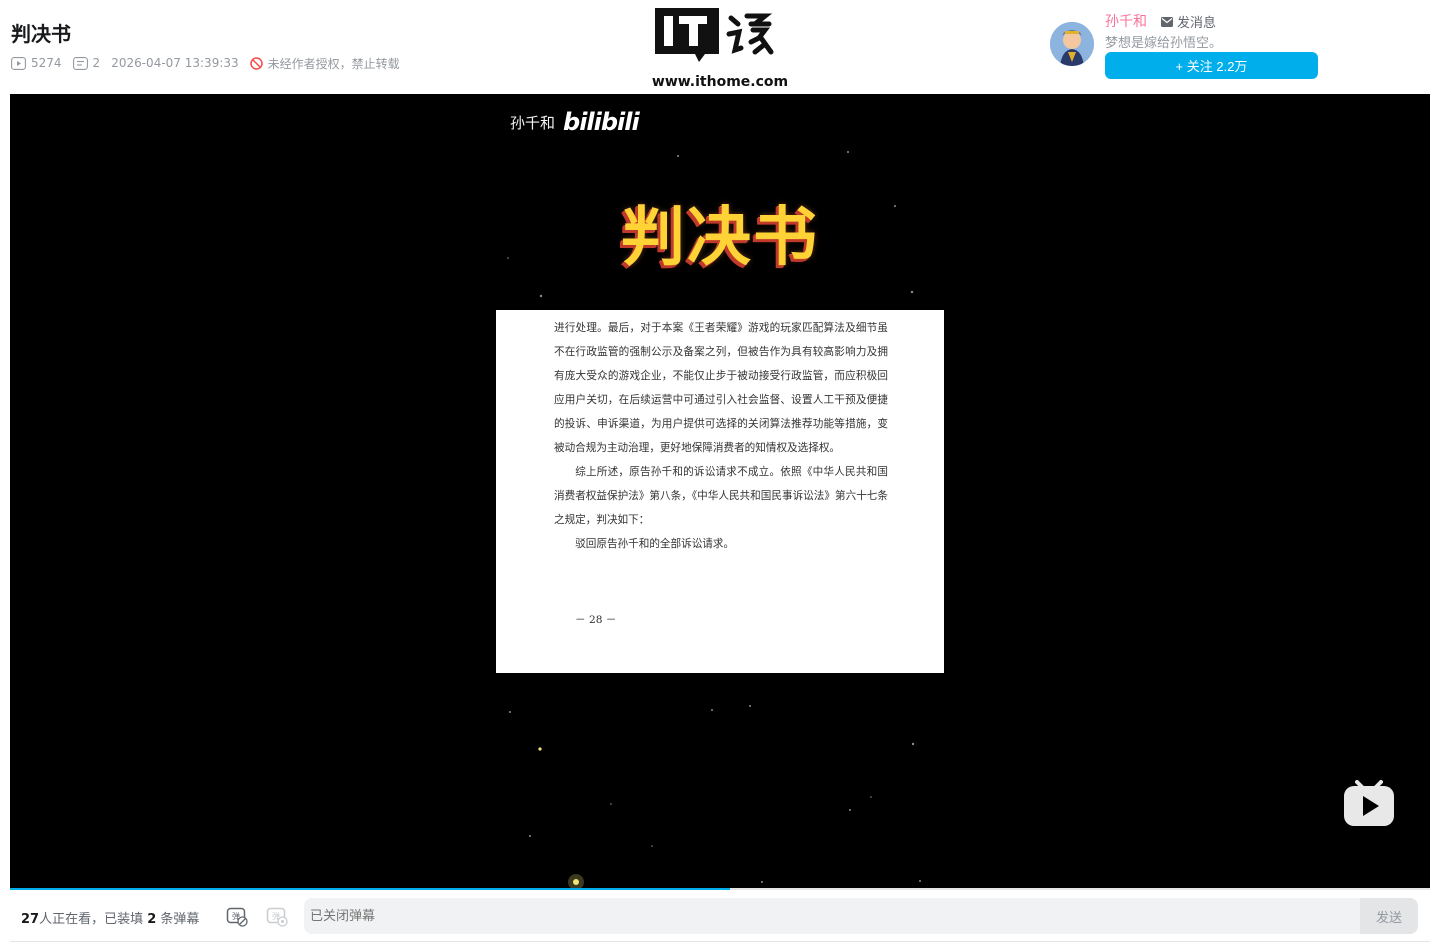 The image size is (1440, 947). What do you see at coordinates (41, 34) in the screenshot?
I see `video-title: 判决书` at bounding box center [41, 34].